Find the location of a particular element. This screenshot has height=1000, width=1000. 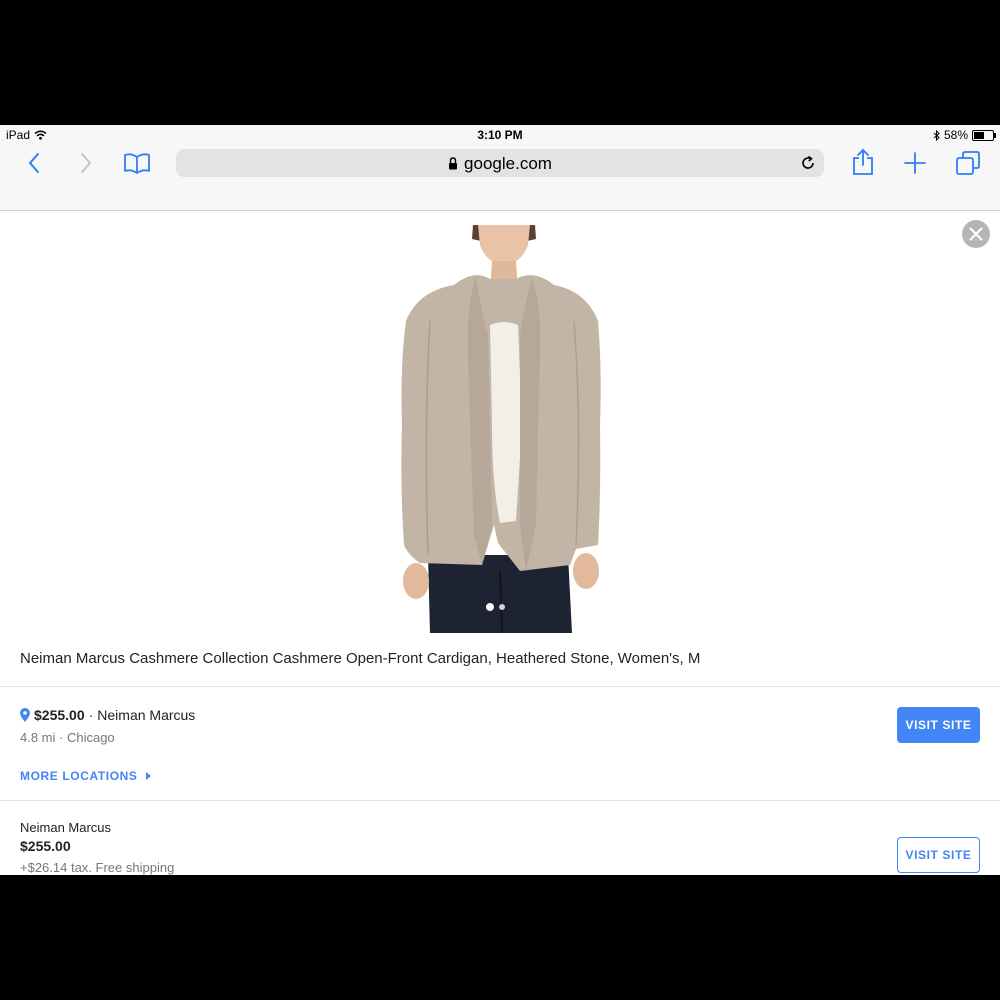

reload-icon is located at coordinates (808, 162).